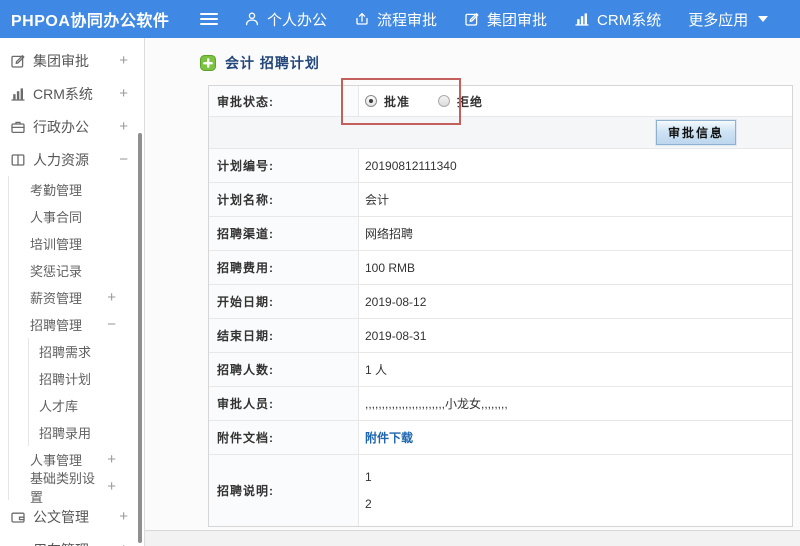 The width and height of the screenshot is (800, 546). What do you see at coordinates (61, 126) in the screenshot?
I see `sidebar-item-label: 行政办公` at bounding box center [61, 126].